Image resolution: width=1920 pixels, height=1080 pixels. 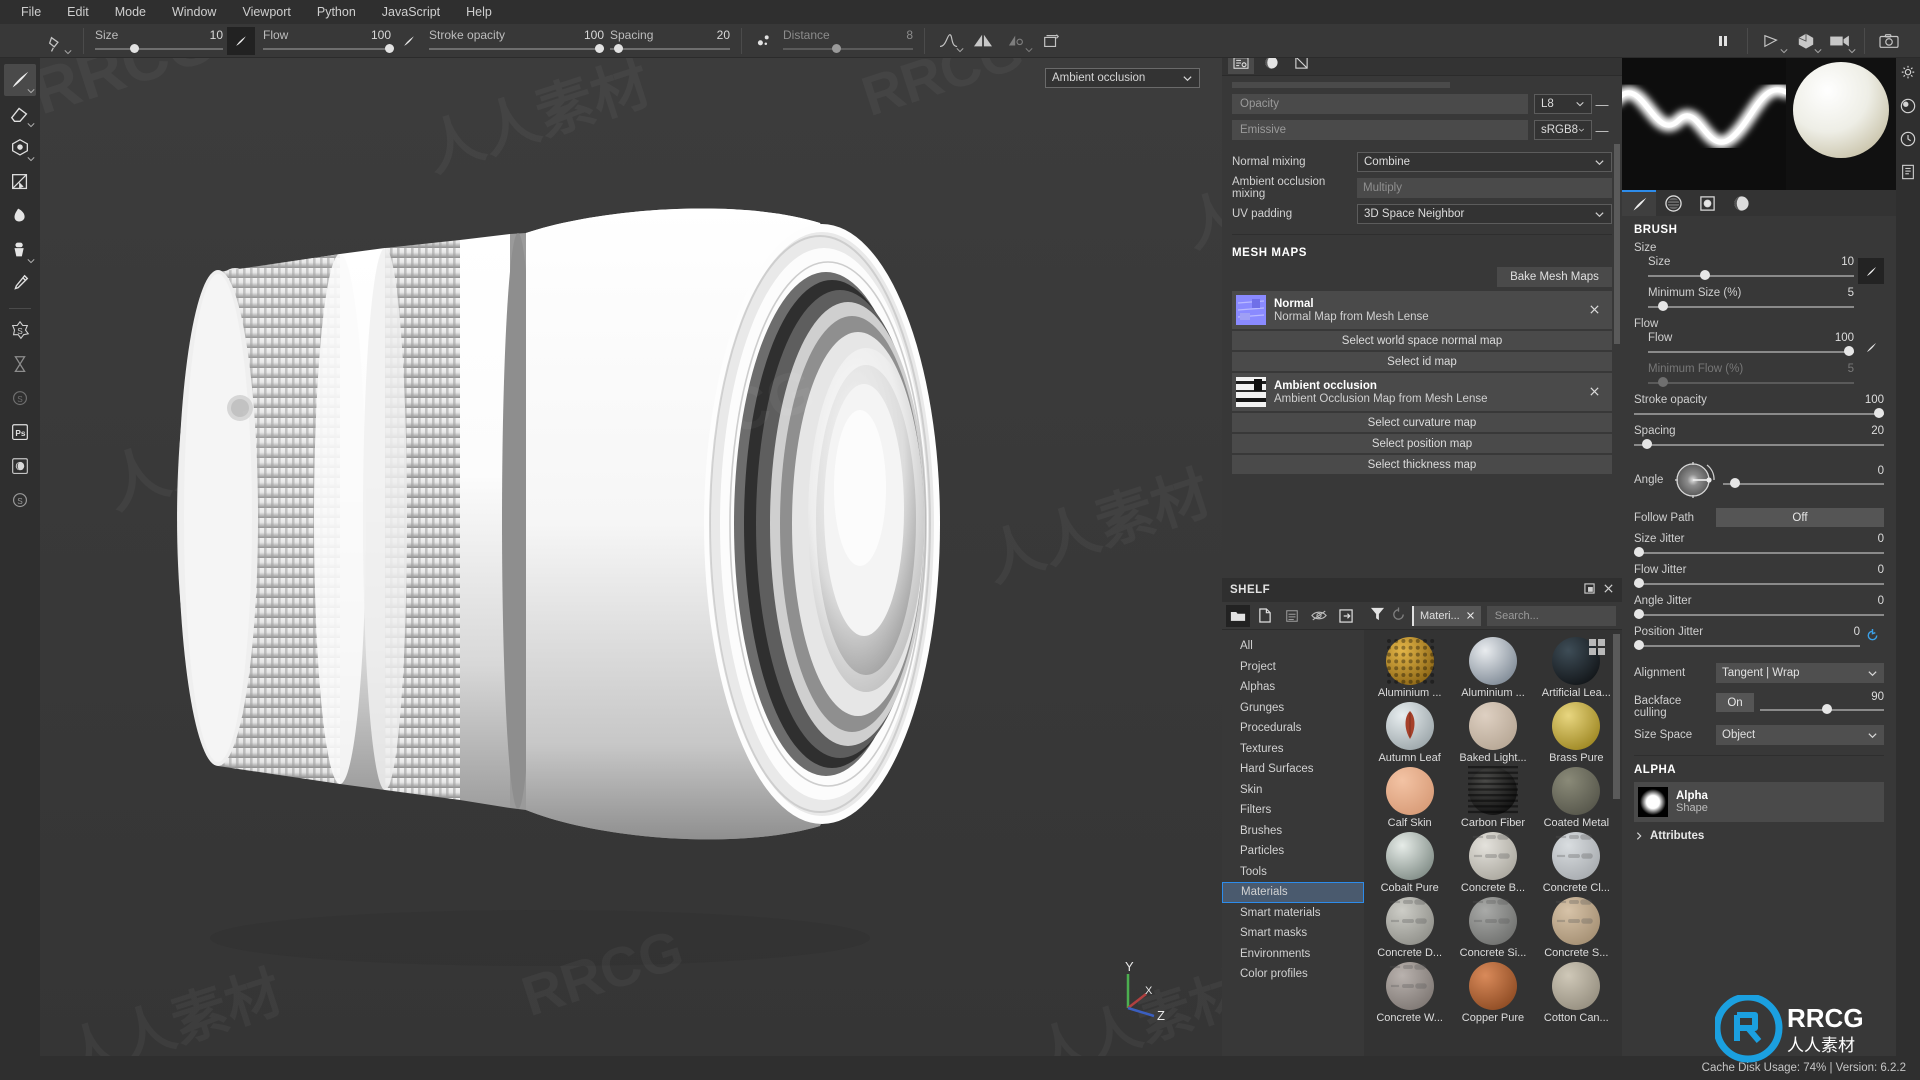 I want to click on refresh-icon, so click(x=1398, y=615).